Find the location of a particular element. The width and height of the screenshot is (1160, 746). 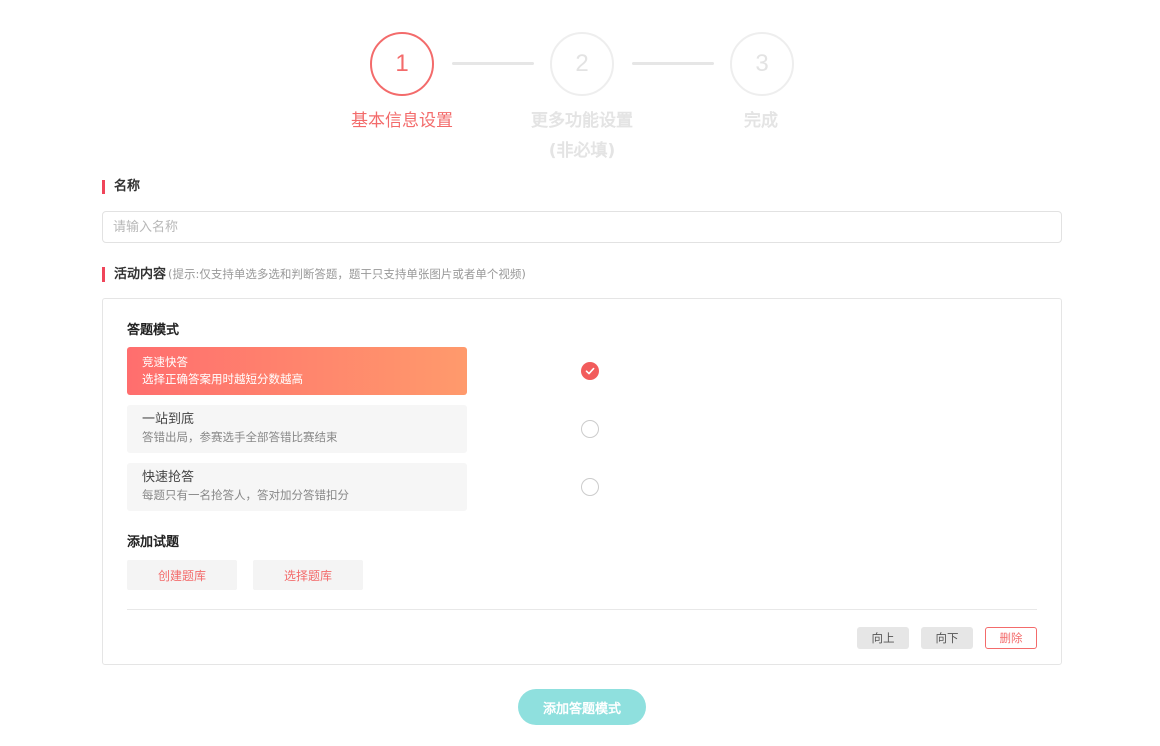

mode-radio-speed is located at coordinates (590, 371).